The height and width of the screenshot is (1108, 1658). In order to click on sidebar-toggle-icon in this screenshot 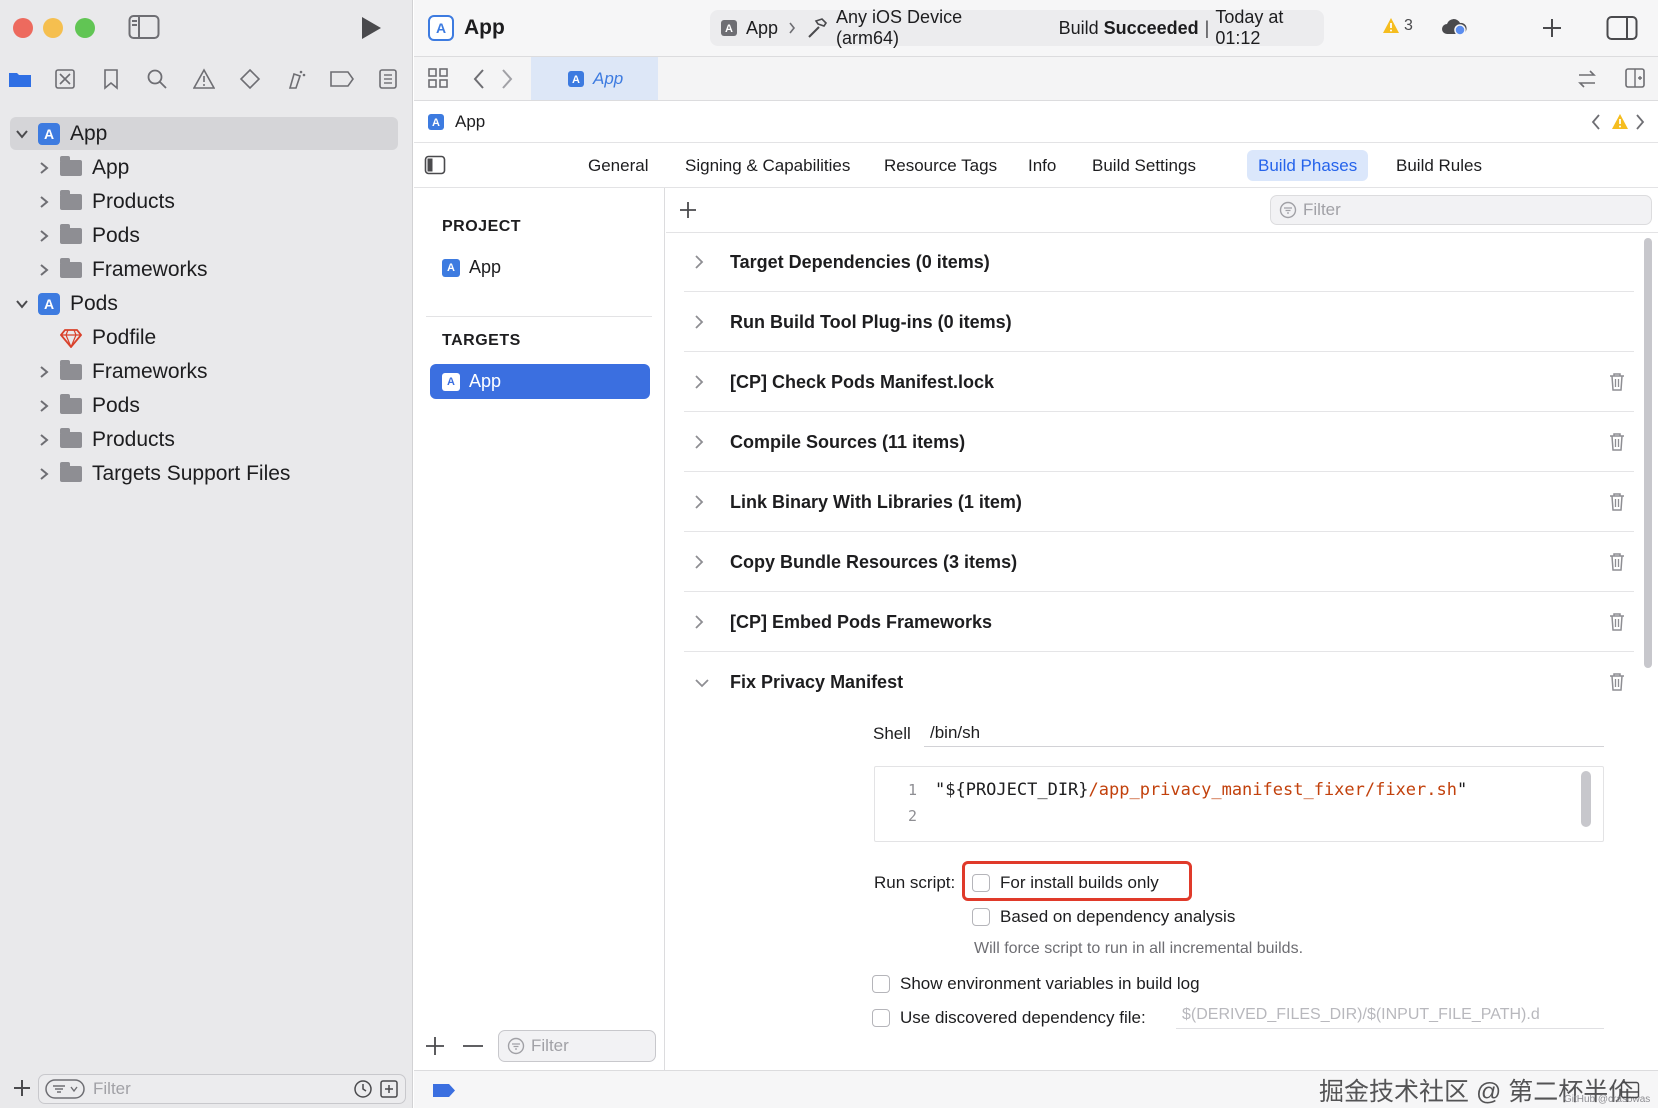, I will do `click(144, 27)`.